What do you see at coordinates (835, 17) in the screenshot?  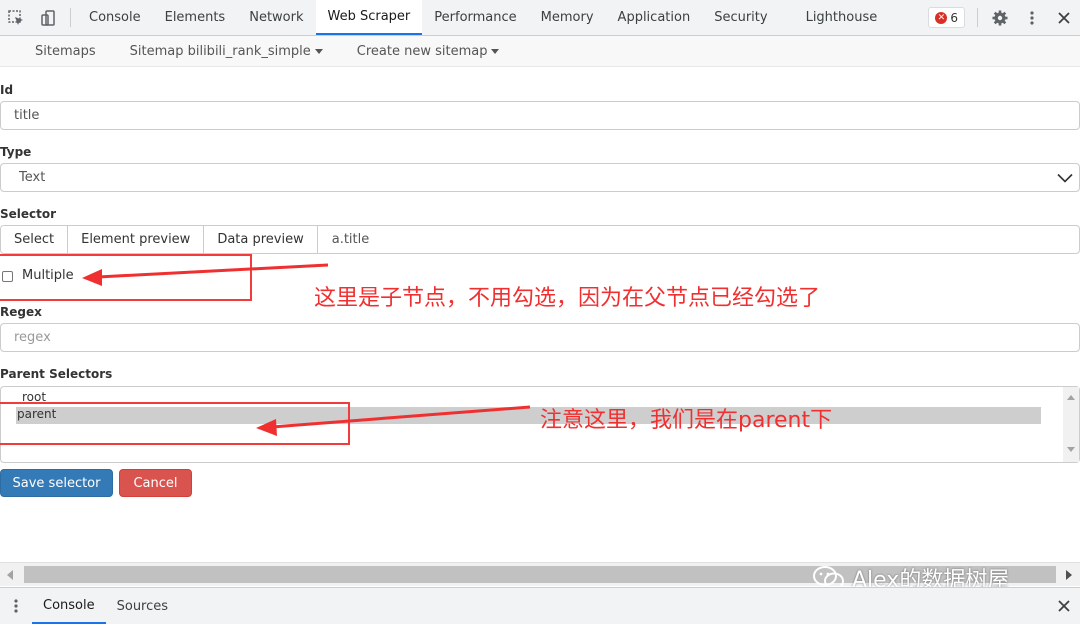 I see `tab-lighthouse: Lighthouse` at bounding box center [835, 17].